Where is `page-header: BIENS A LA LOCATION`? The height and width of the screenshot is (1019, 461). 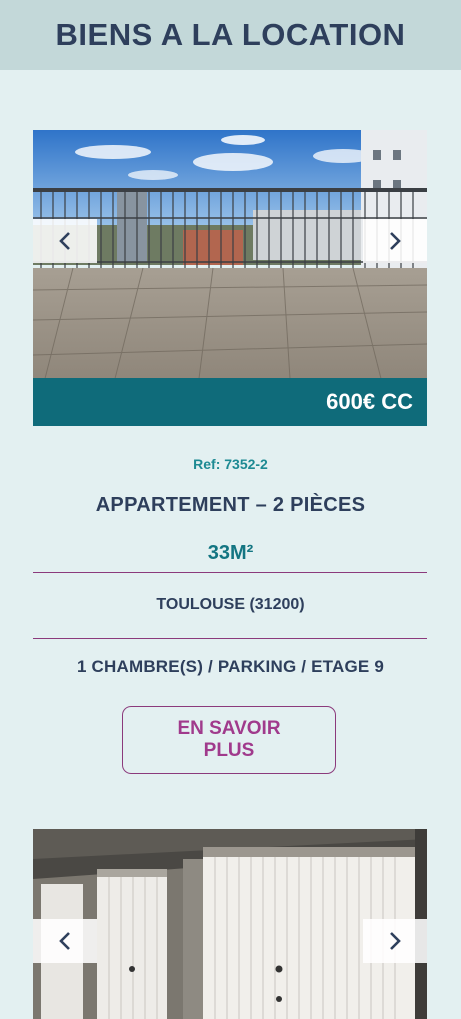 page-header: BIENS A LA LOCATION is located at coordinates (230, 35).